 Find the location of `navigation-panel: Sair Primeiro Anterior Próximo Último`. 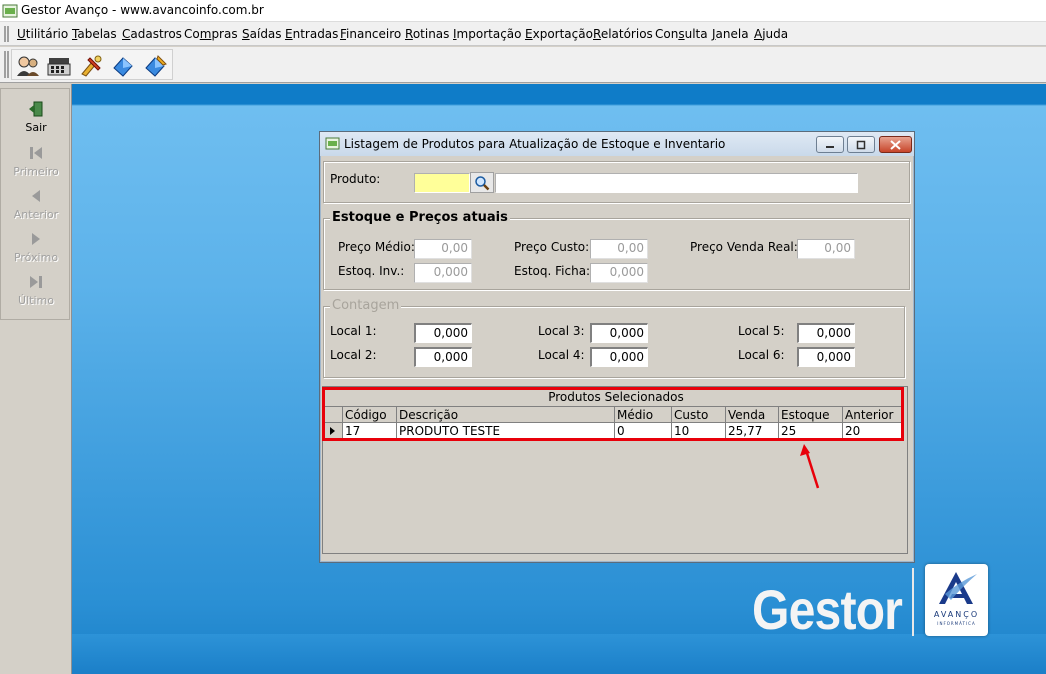

navigation-panel: Sair Primeiro Anterior Próximo Último is located at coordinates (35, 204).